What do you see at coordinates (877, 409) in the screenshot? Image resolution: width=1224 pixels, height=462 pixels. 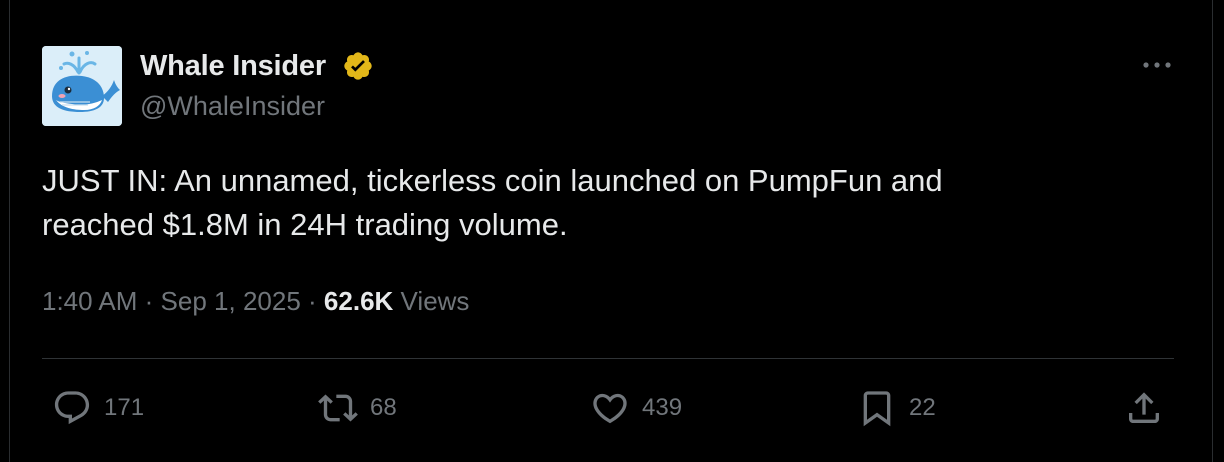 I see `bookmark-icon` at bounding box center [877, 409].